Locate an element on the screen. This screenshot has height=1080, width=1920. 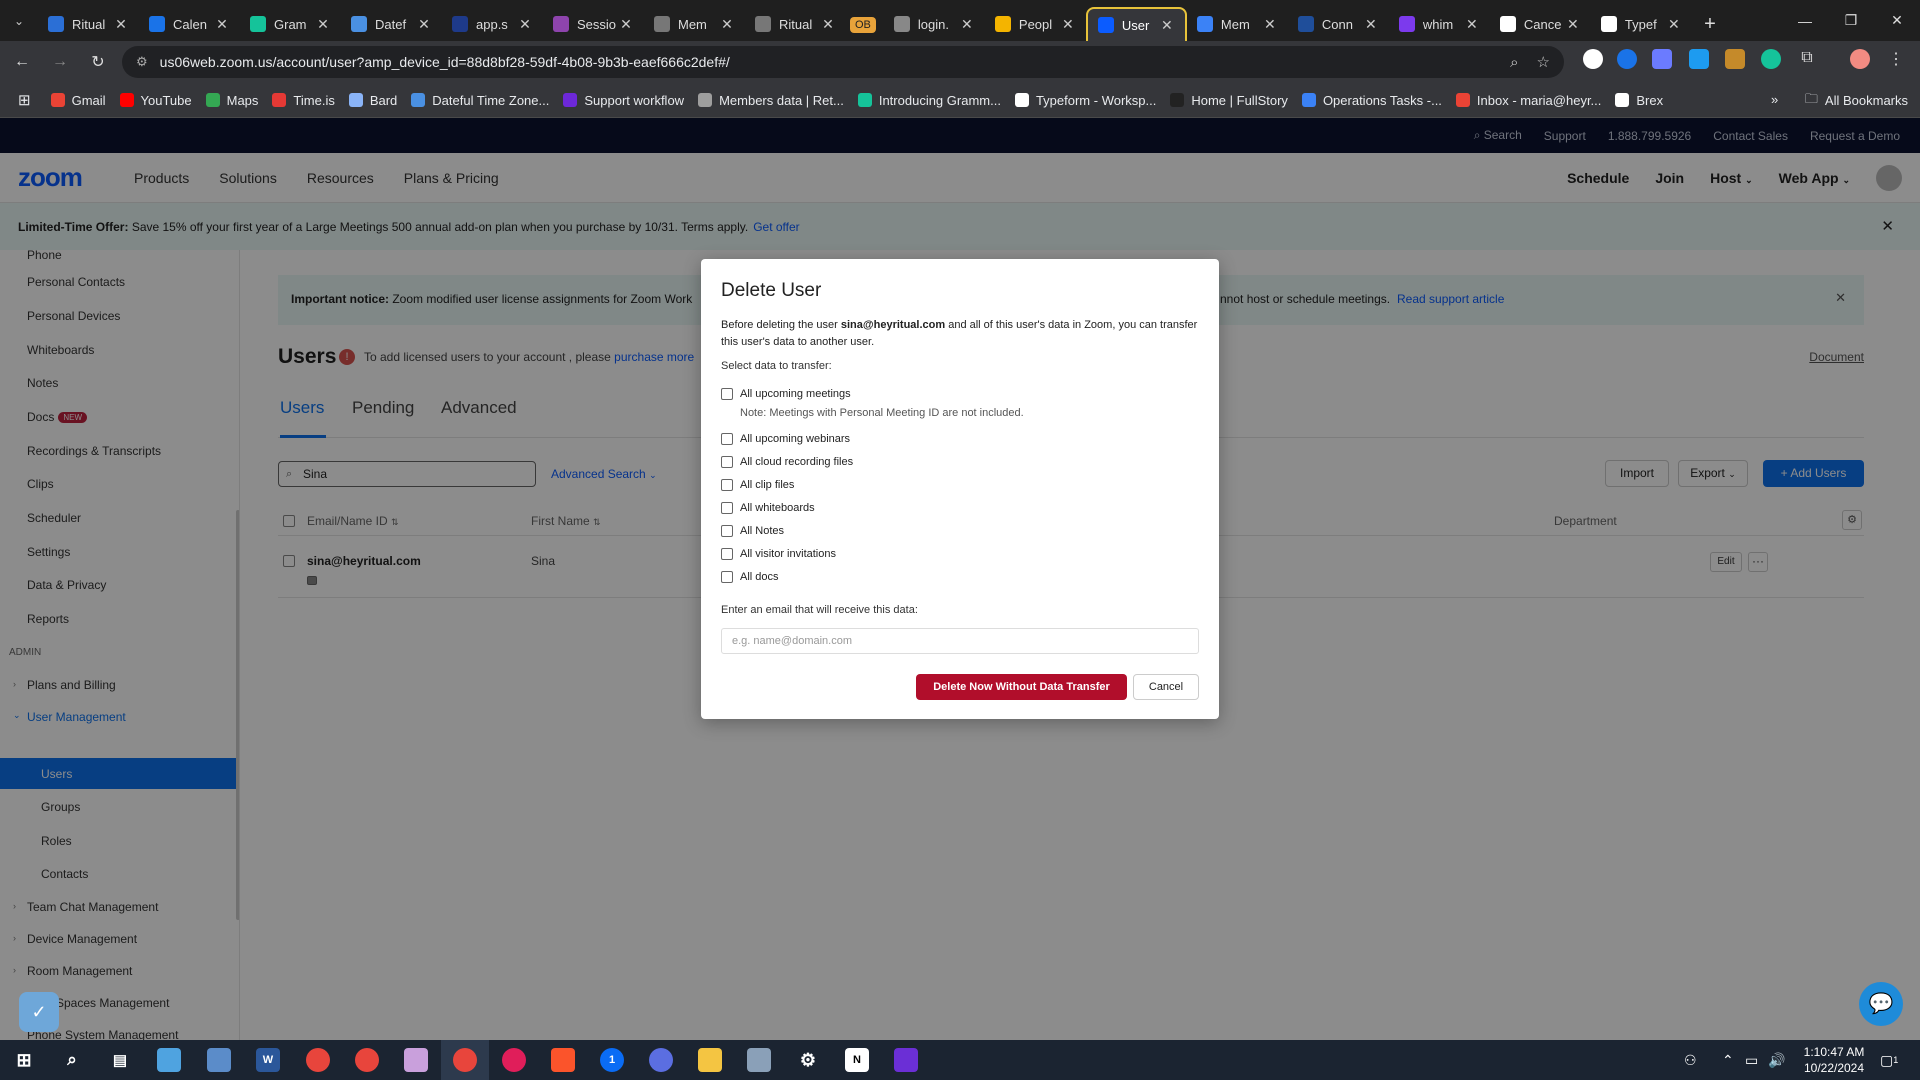
bookmark-item: Maps is located at coordinates (231, 100).